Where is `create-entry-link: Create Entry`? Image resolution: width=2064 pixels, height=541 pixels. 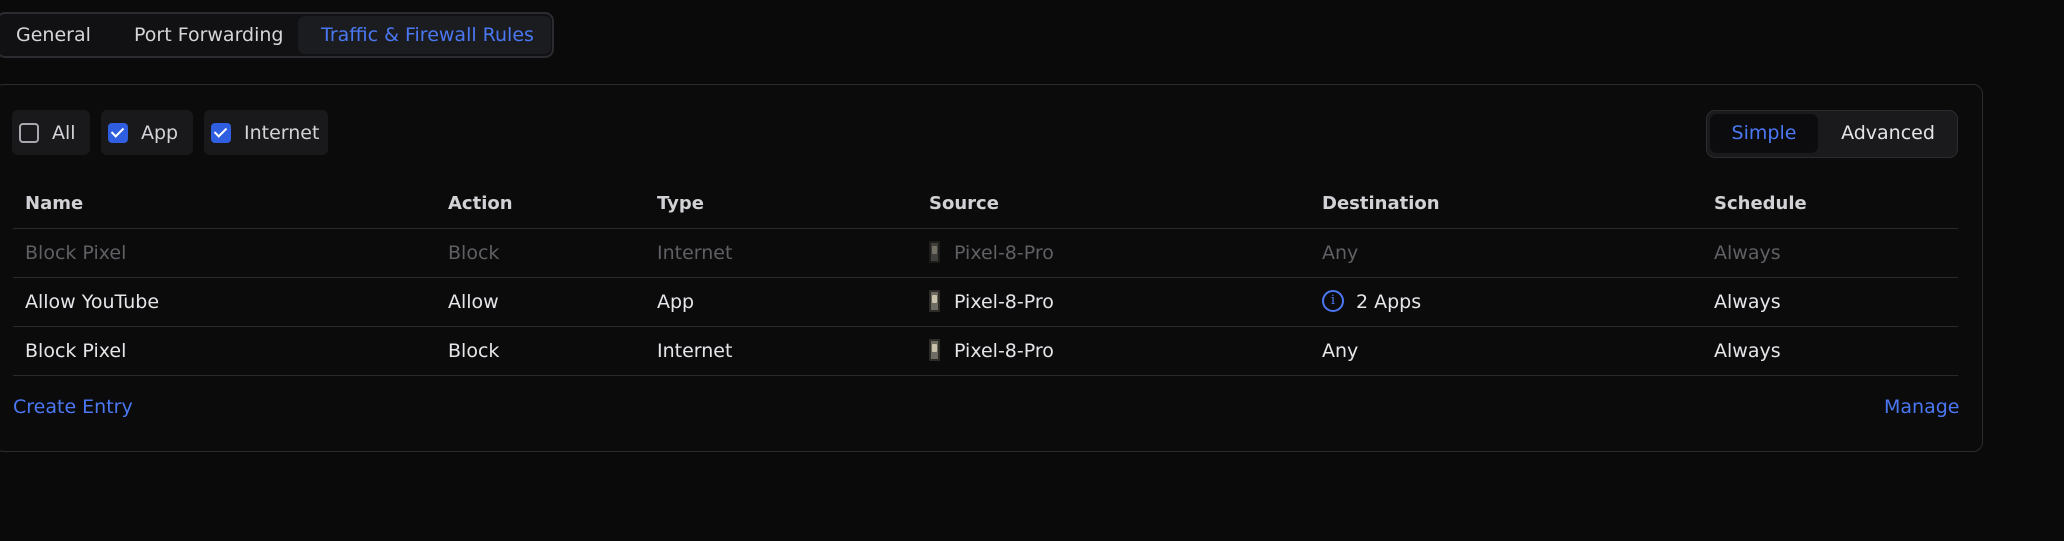
create-entry-link: Create Entry is located at coordinates (73, 407).